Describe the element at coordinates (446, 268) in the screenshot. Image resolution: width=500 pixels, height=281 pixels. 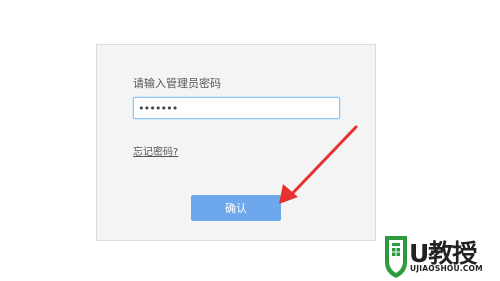
I see `logo-subtext: UJIAOSHOU.COM` at that location.